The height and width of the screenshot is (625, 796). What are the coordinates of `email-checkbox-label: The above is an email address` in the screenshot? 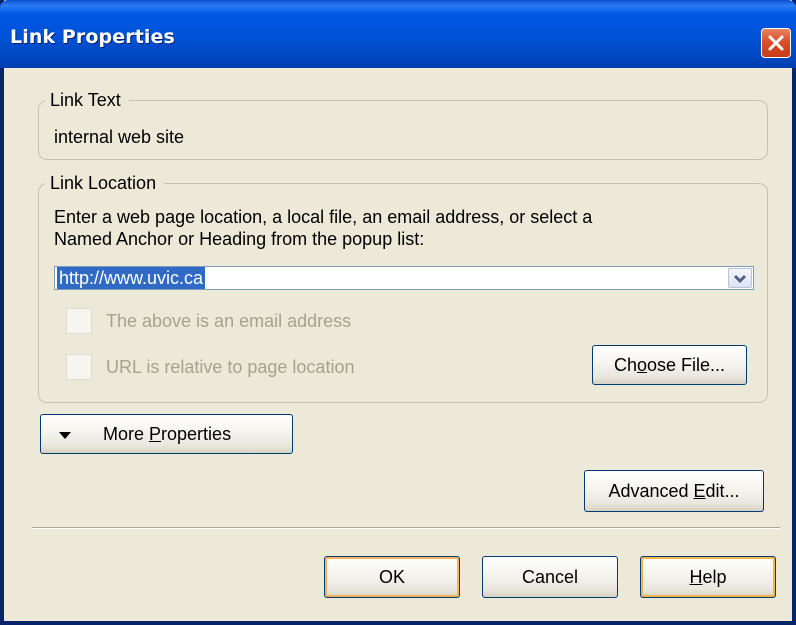 It's located at (229, 321).